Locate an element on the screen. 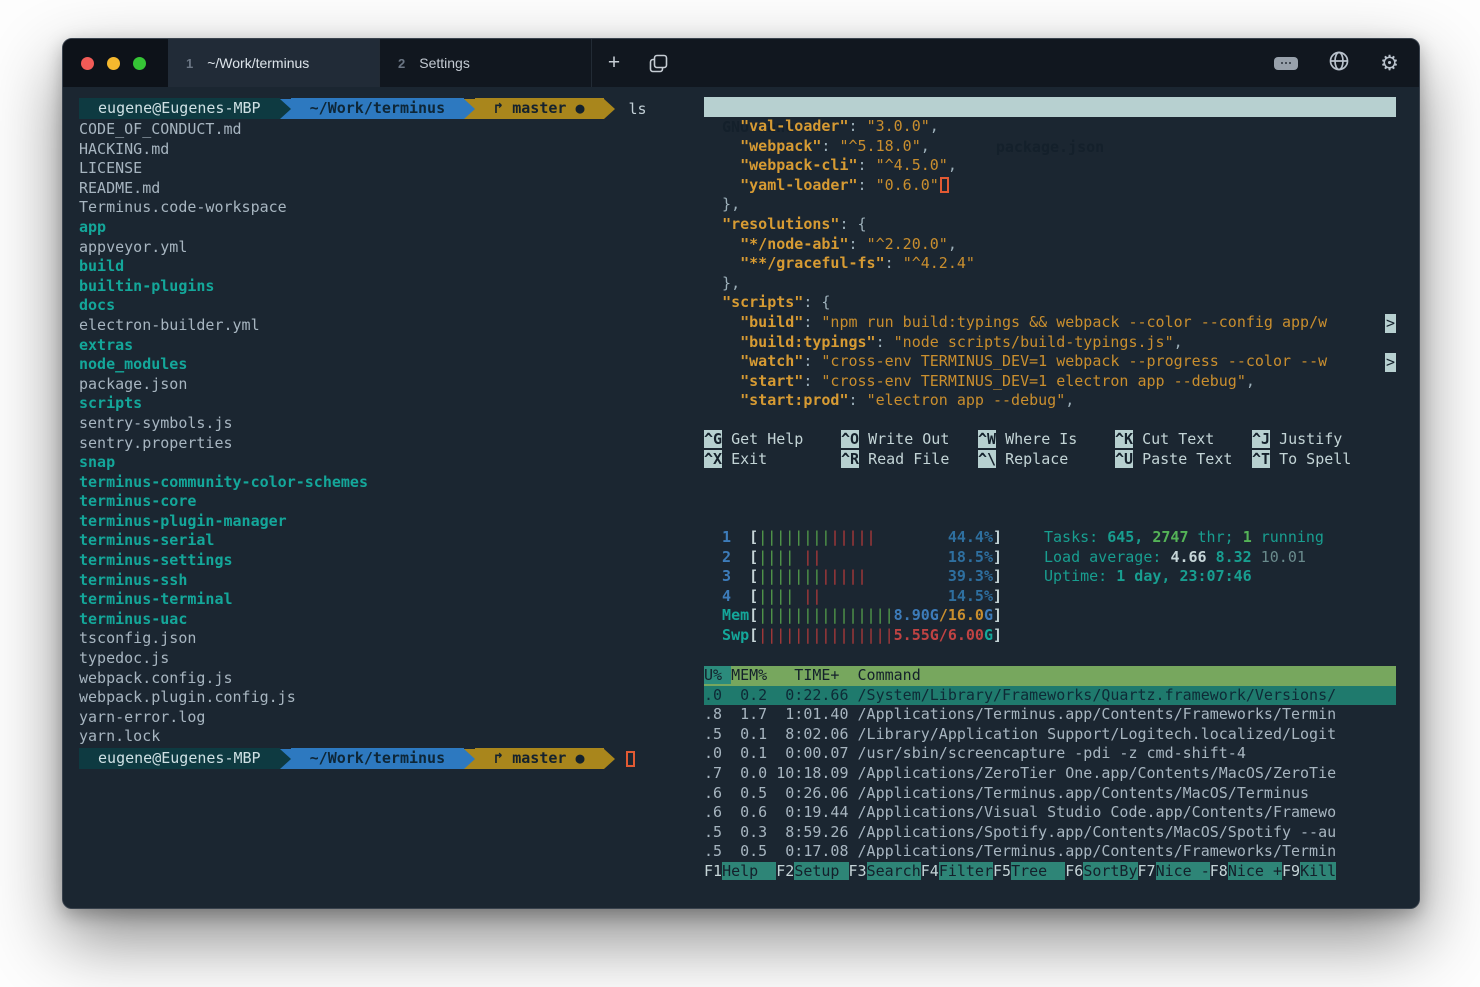 The height and width of the screenshot is (987, 1480). nano-line: "scripts": { is located at coordinates (776, 302).